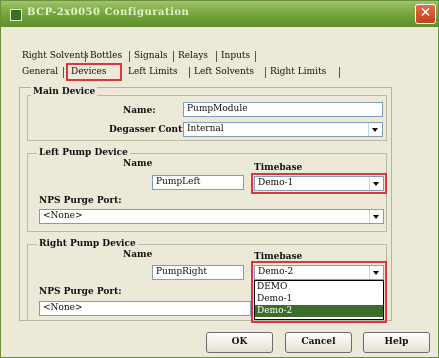  What do you see at coordinates (138, 164) in the screenshot?
I see `left-pump-name-header: Name` at bounding box center [138, 164].